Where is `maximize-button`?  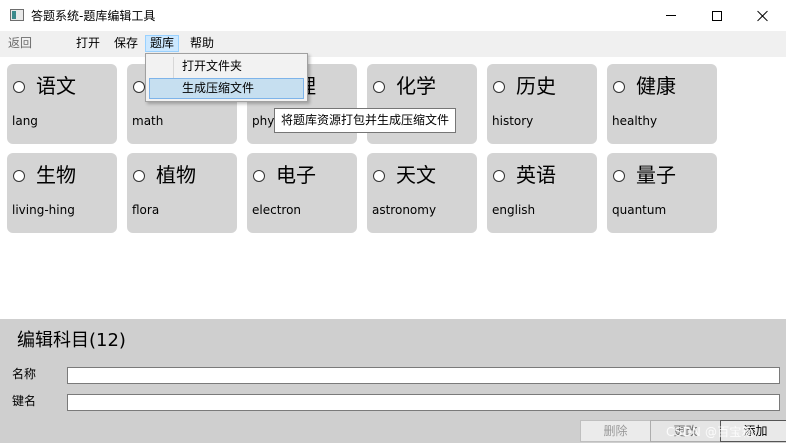
maximize-button is located at coordinates (717, 15).